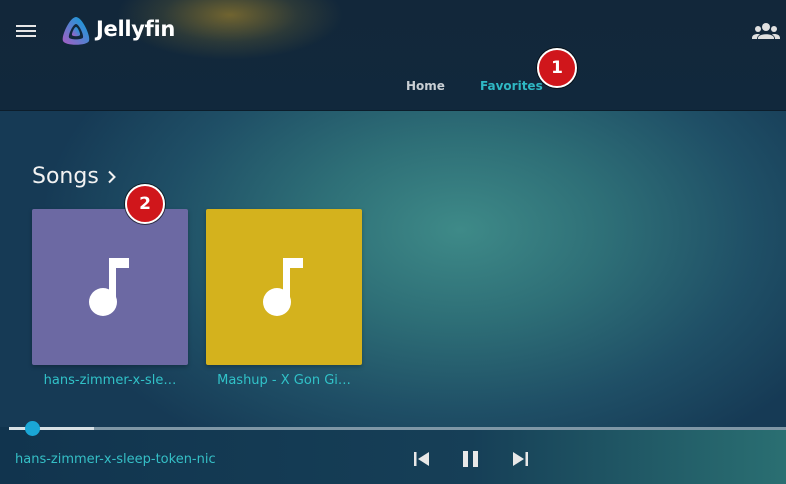 This screenshot has width=786, height=484. I want to click on skip-previous-icon, so click(422, 459).